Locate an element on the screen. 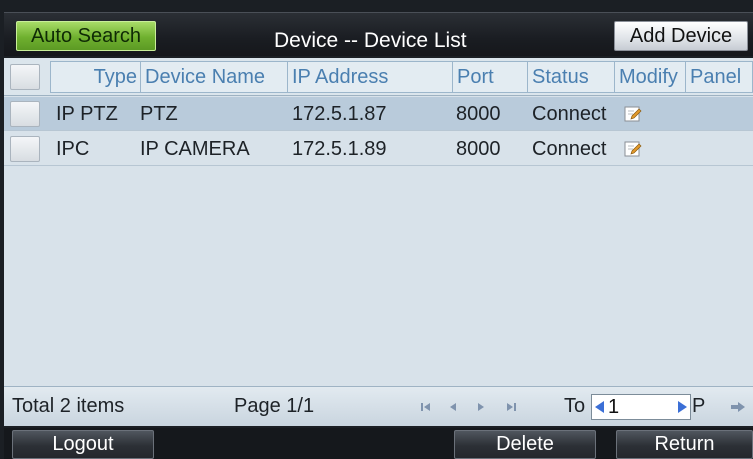 Image resolution: width=753 pixels, height=459 pixels. table-row: IPC IP CAMERA 172.5.1.89 8000 Connect is located at coordinates (378, 149).